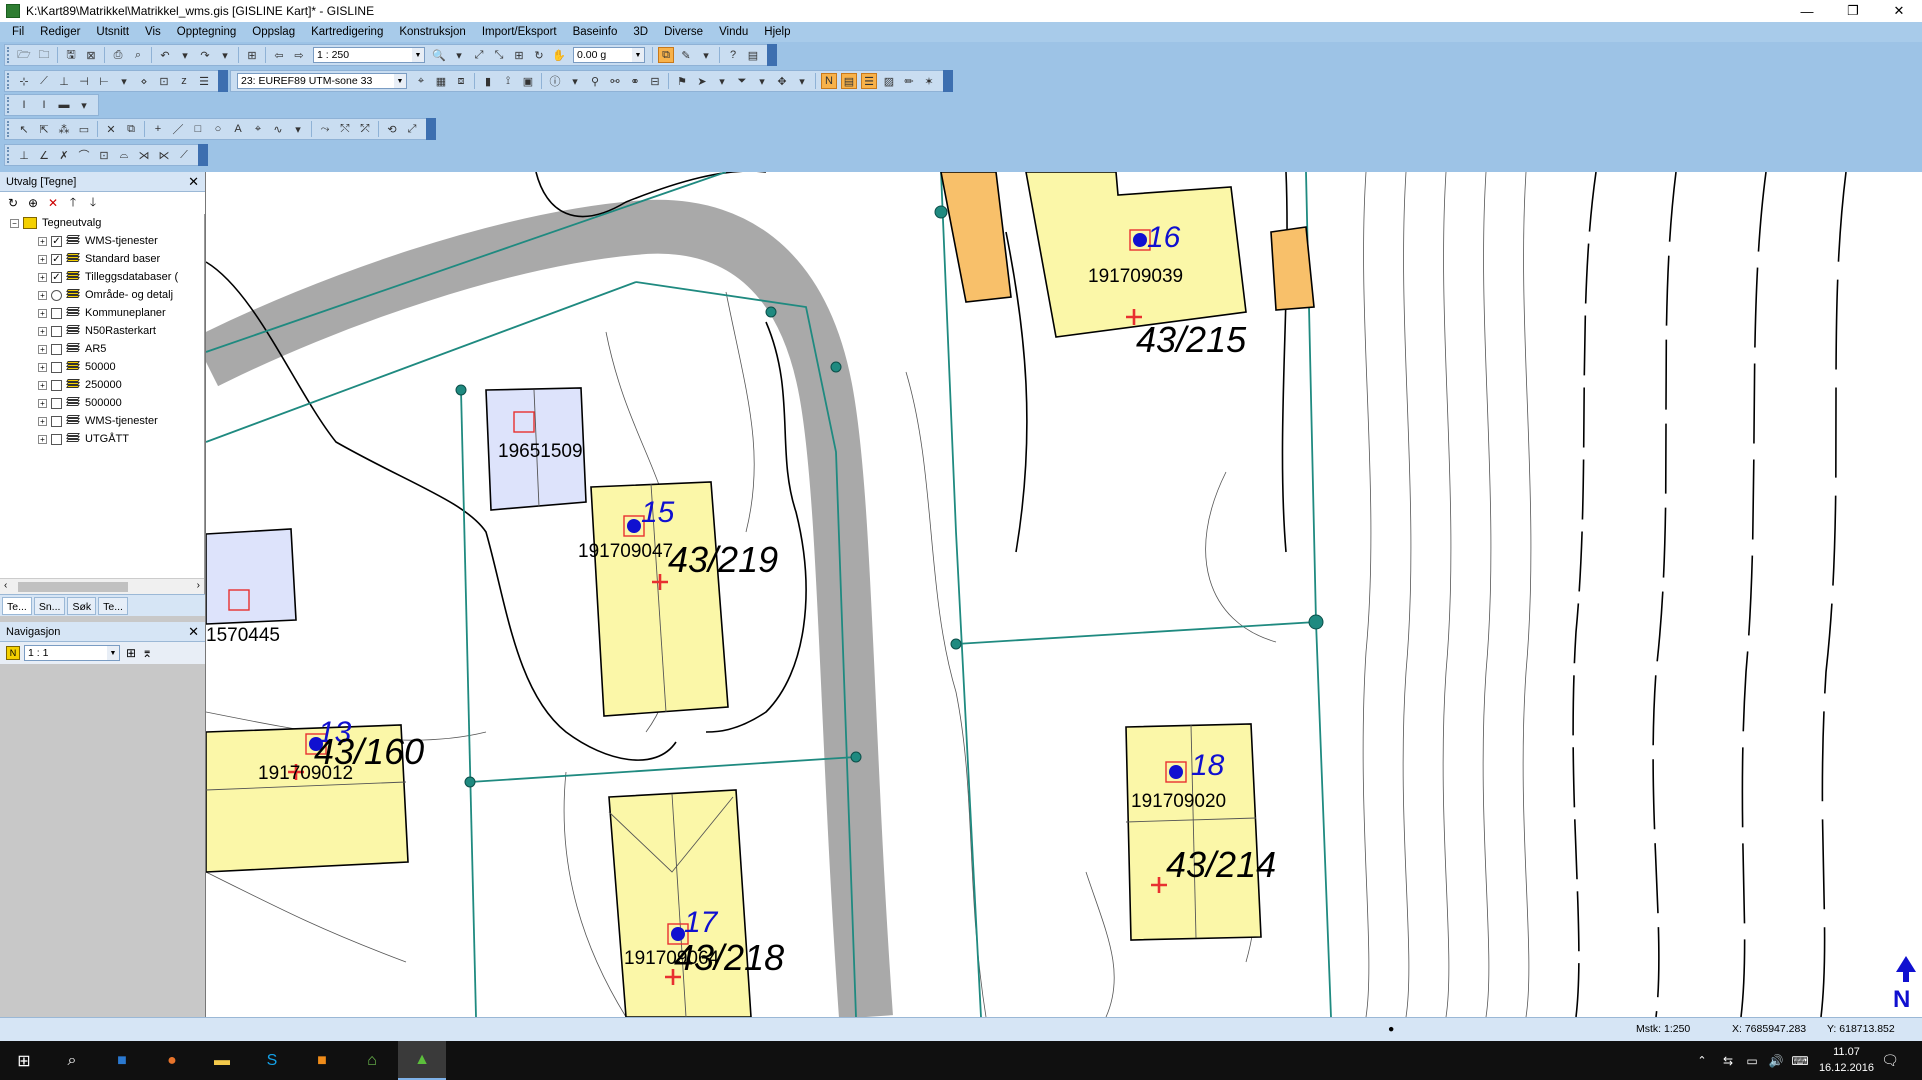 This screenshot has width=1922, height=1080. What do you see at coordinates (64, 155) in the screenshot?
I see `construct-cross-icon: ✗` at bounding box center [64, 155].